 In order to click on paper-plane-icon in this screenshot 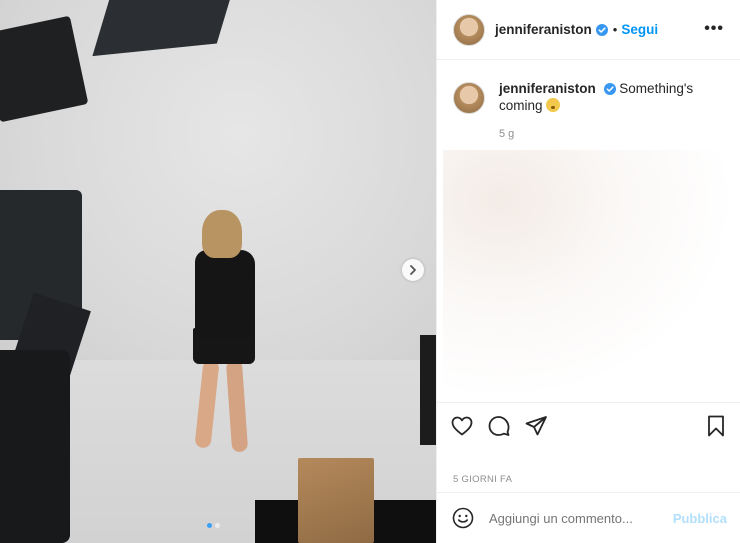, I will do `click(536, 426)`.